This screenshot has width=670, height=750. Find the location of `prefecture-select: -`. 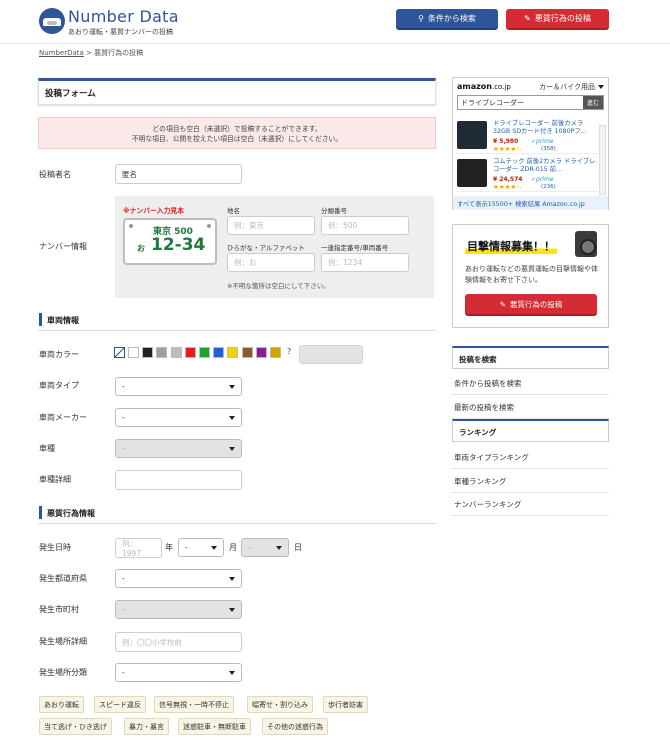

prefecture-select: - is located at coordinates (178, 578).